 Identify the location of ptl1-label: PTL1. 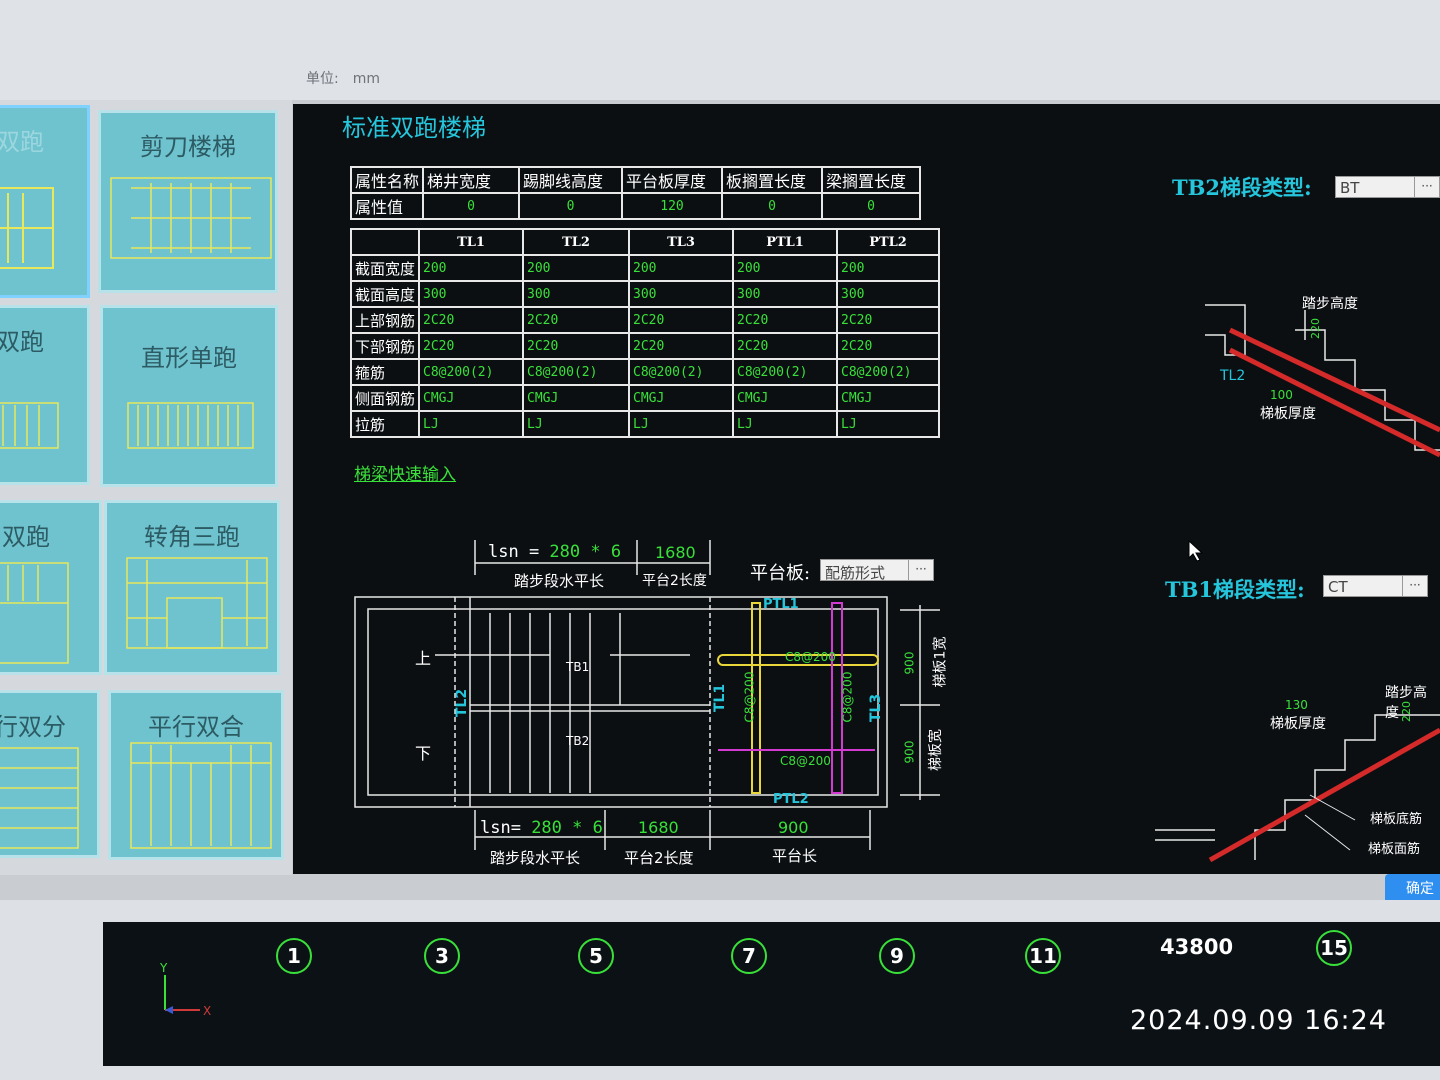
(781, 604).